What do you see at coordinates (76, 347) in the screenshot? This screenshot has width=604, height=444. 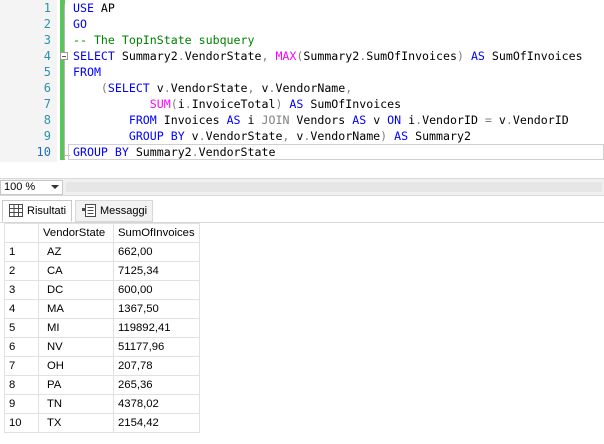 I see `cell-vendorstate: NV` at bounding box center [76, 347].